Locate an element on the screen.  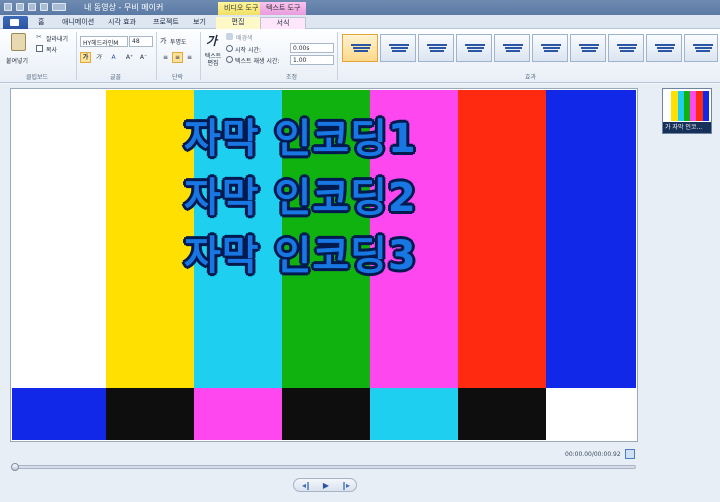
background-color-label: 배경색 is located at coordinates (244, 38).